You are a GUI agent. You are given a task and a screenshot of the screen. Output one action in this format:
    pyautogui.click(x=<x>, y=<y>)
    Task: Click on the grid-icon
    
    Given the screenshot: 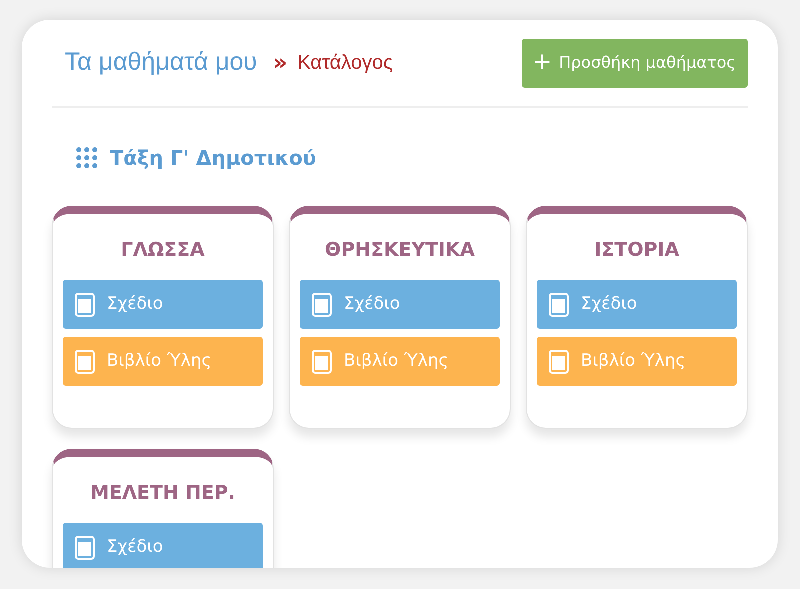 What is the action you would take?
    pyautogui.click(x=87, y=158)
    